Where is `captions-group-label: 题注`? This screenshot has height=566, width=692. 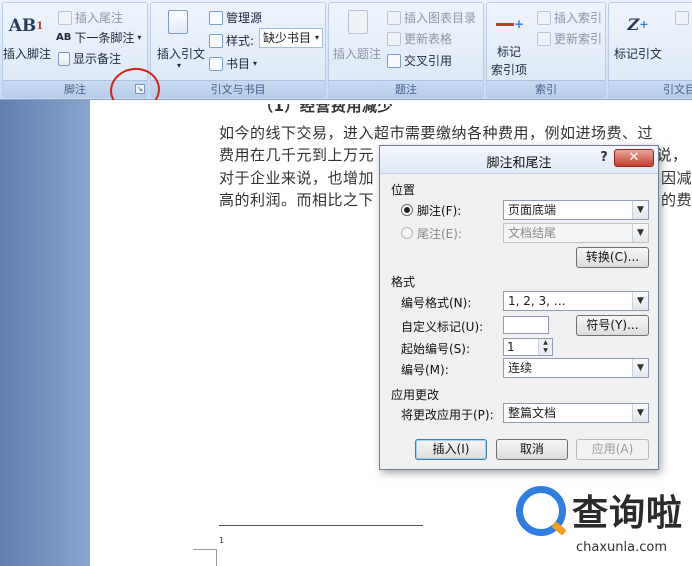 captions-group-label: 题注 is located at coordinates (406, 88).